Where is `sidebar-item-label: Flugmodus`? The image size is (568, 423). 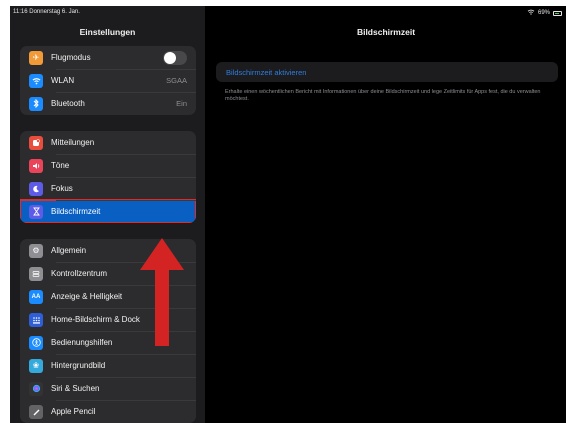
sidebar-item-label: Flugmodus is located at coordinates (71, 57).